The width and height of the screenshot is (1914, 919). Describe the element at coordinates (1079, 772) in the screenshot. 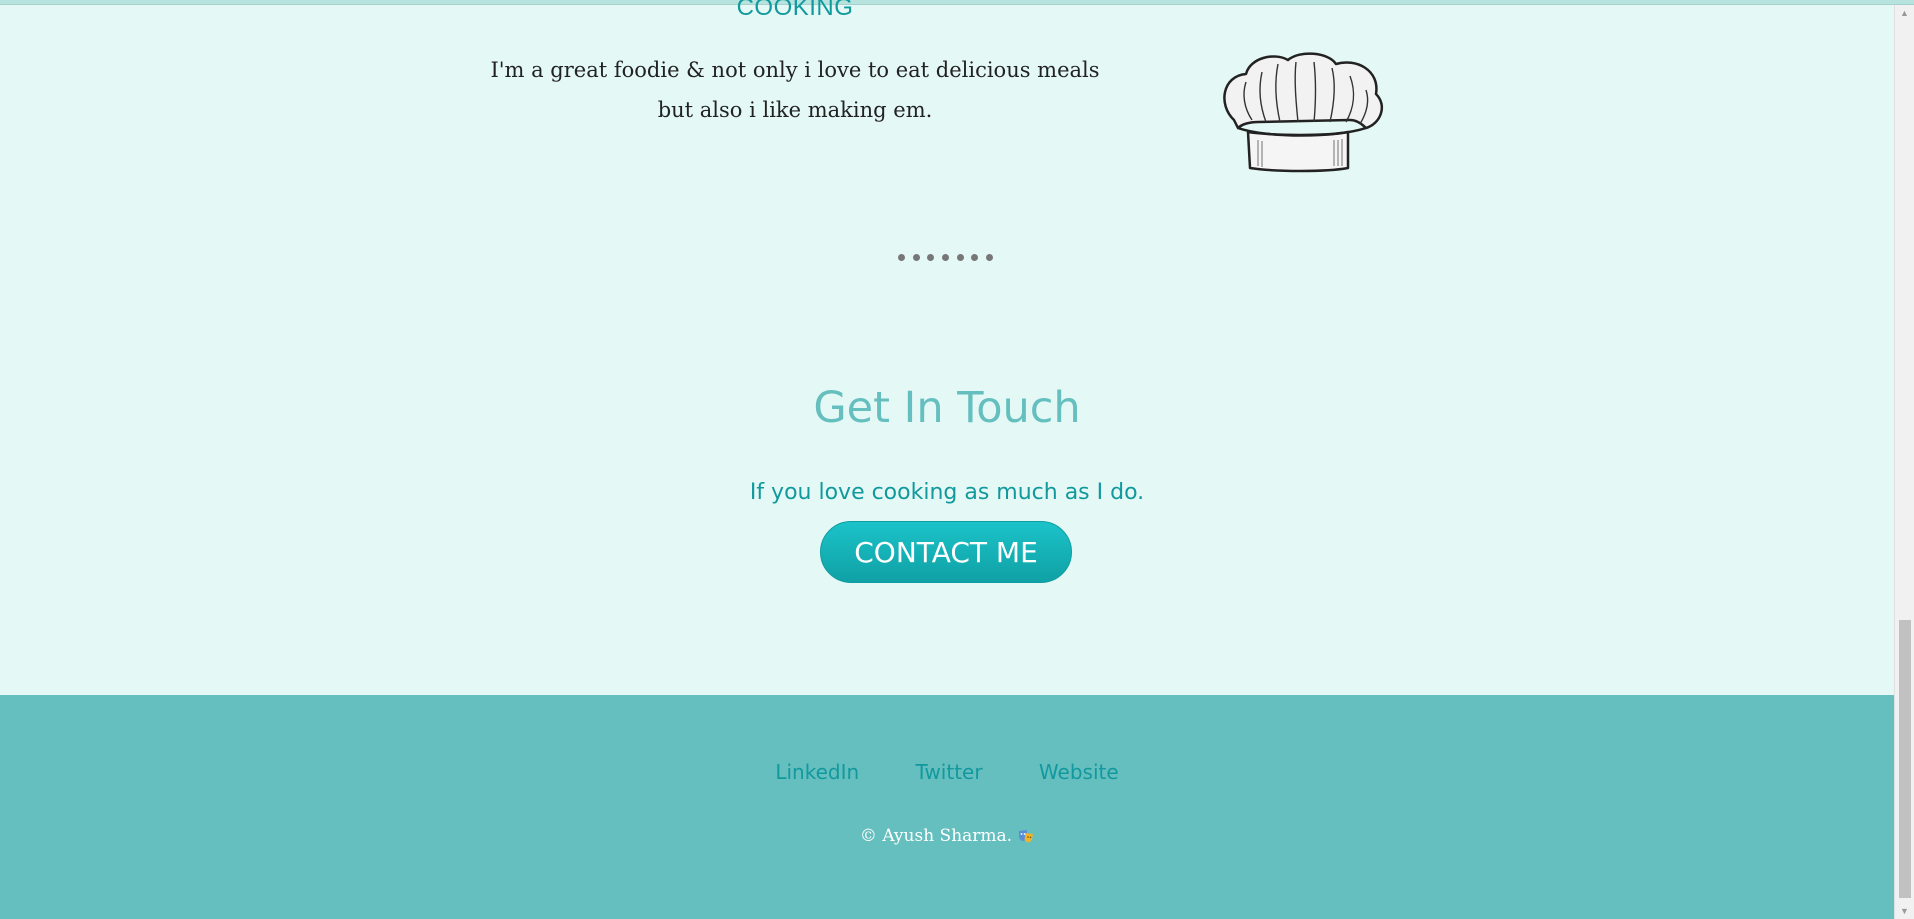

I see `footer-link-website: Website` at that location.